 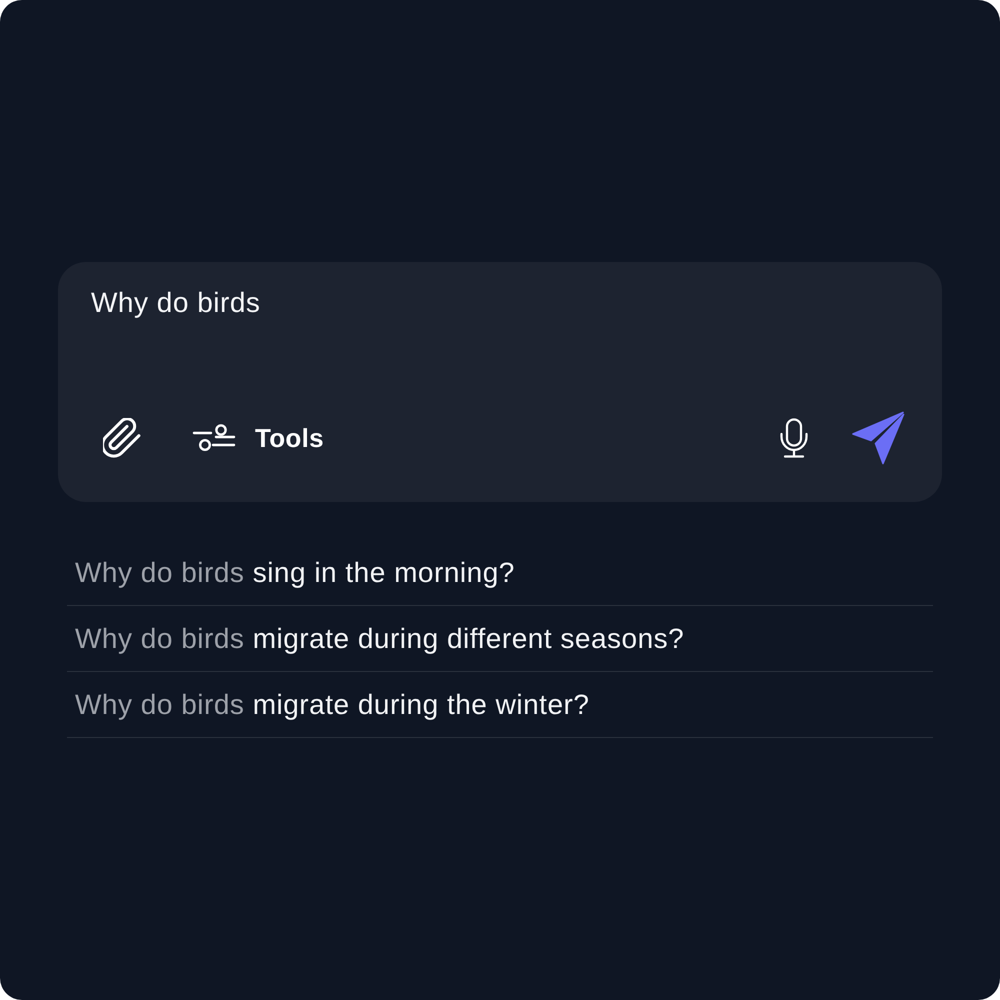 I want to click on tools-button: Tools, so click(x=258, y=438).